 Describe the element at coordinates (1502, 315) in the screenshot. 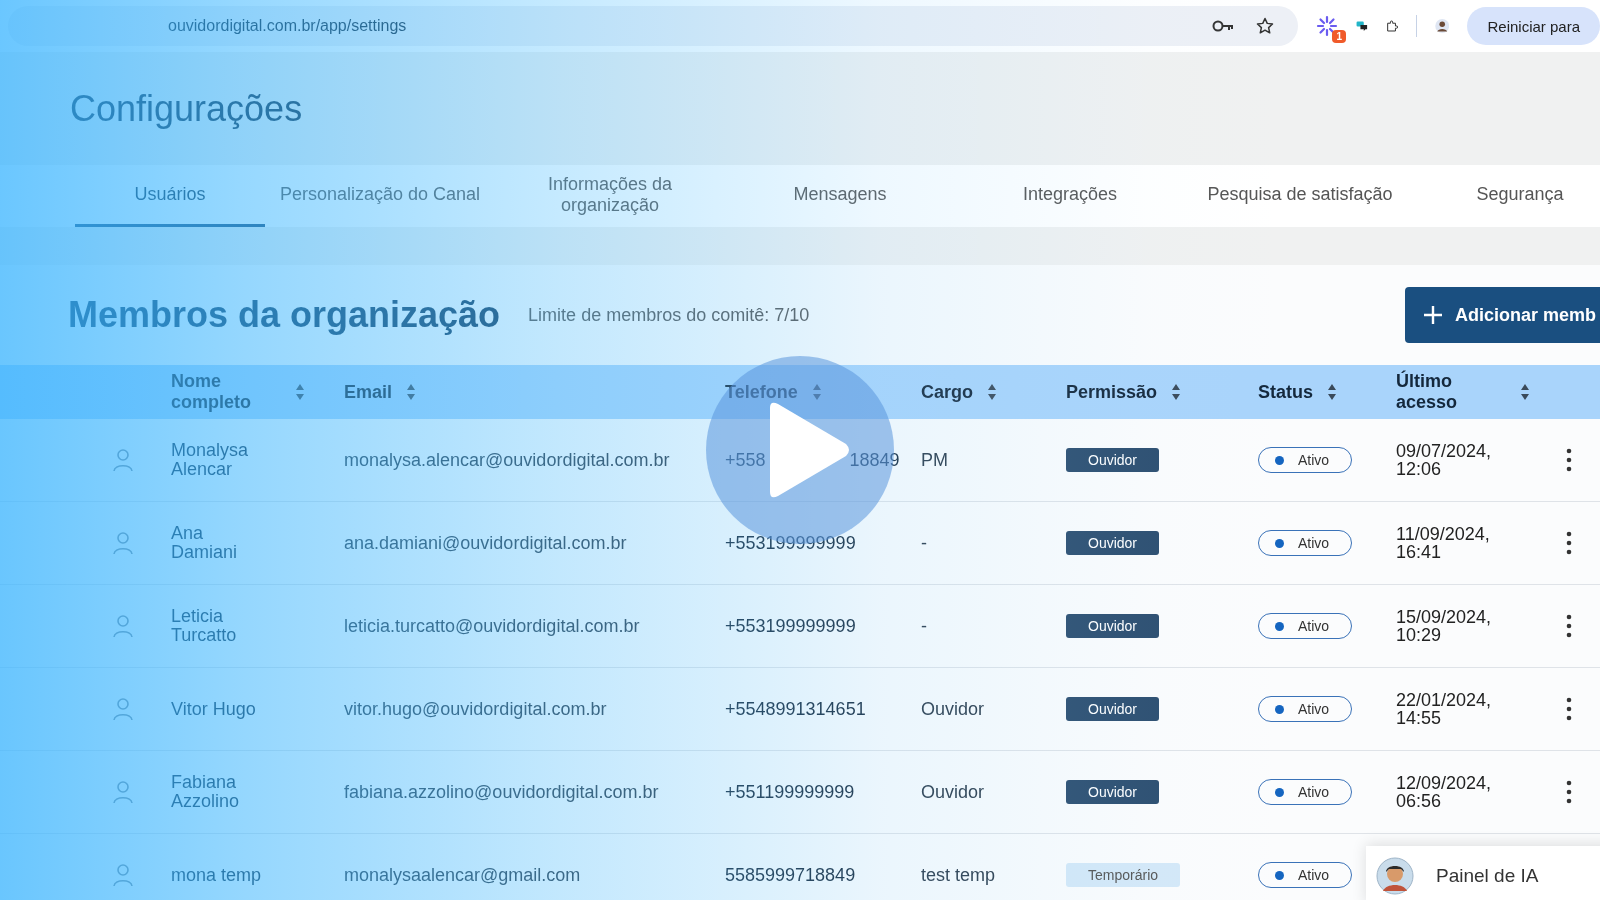

I see `add-member-button: Adicionar memb` at that location.